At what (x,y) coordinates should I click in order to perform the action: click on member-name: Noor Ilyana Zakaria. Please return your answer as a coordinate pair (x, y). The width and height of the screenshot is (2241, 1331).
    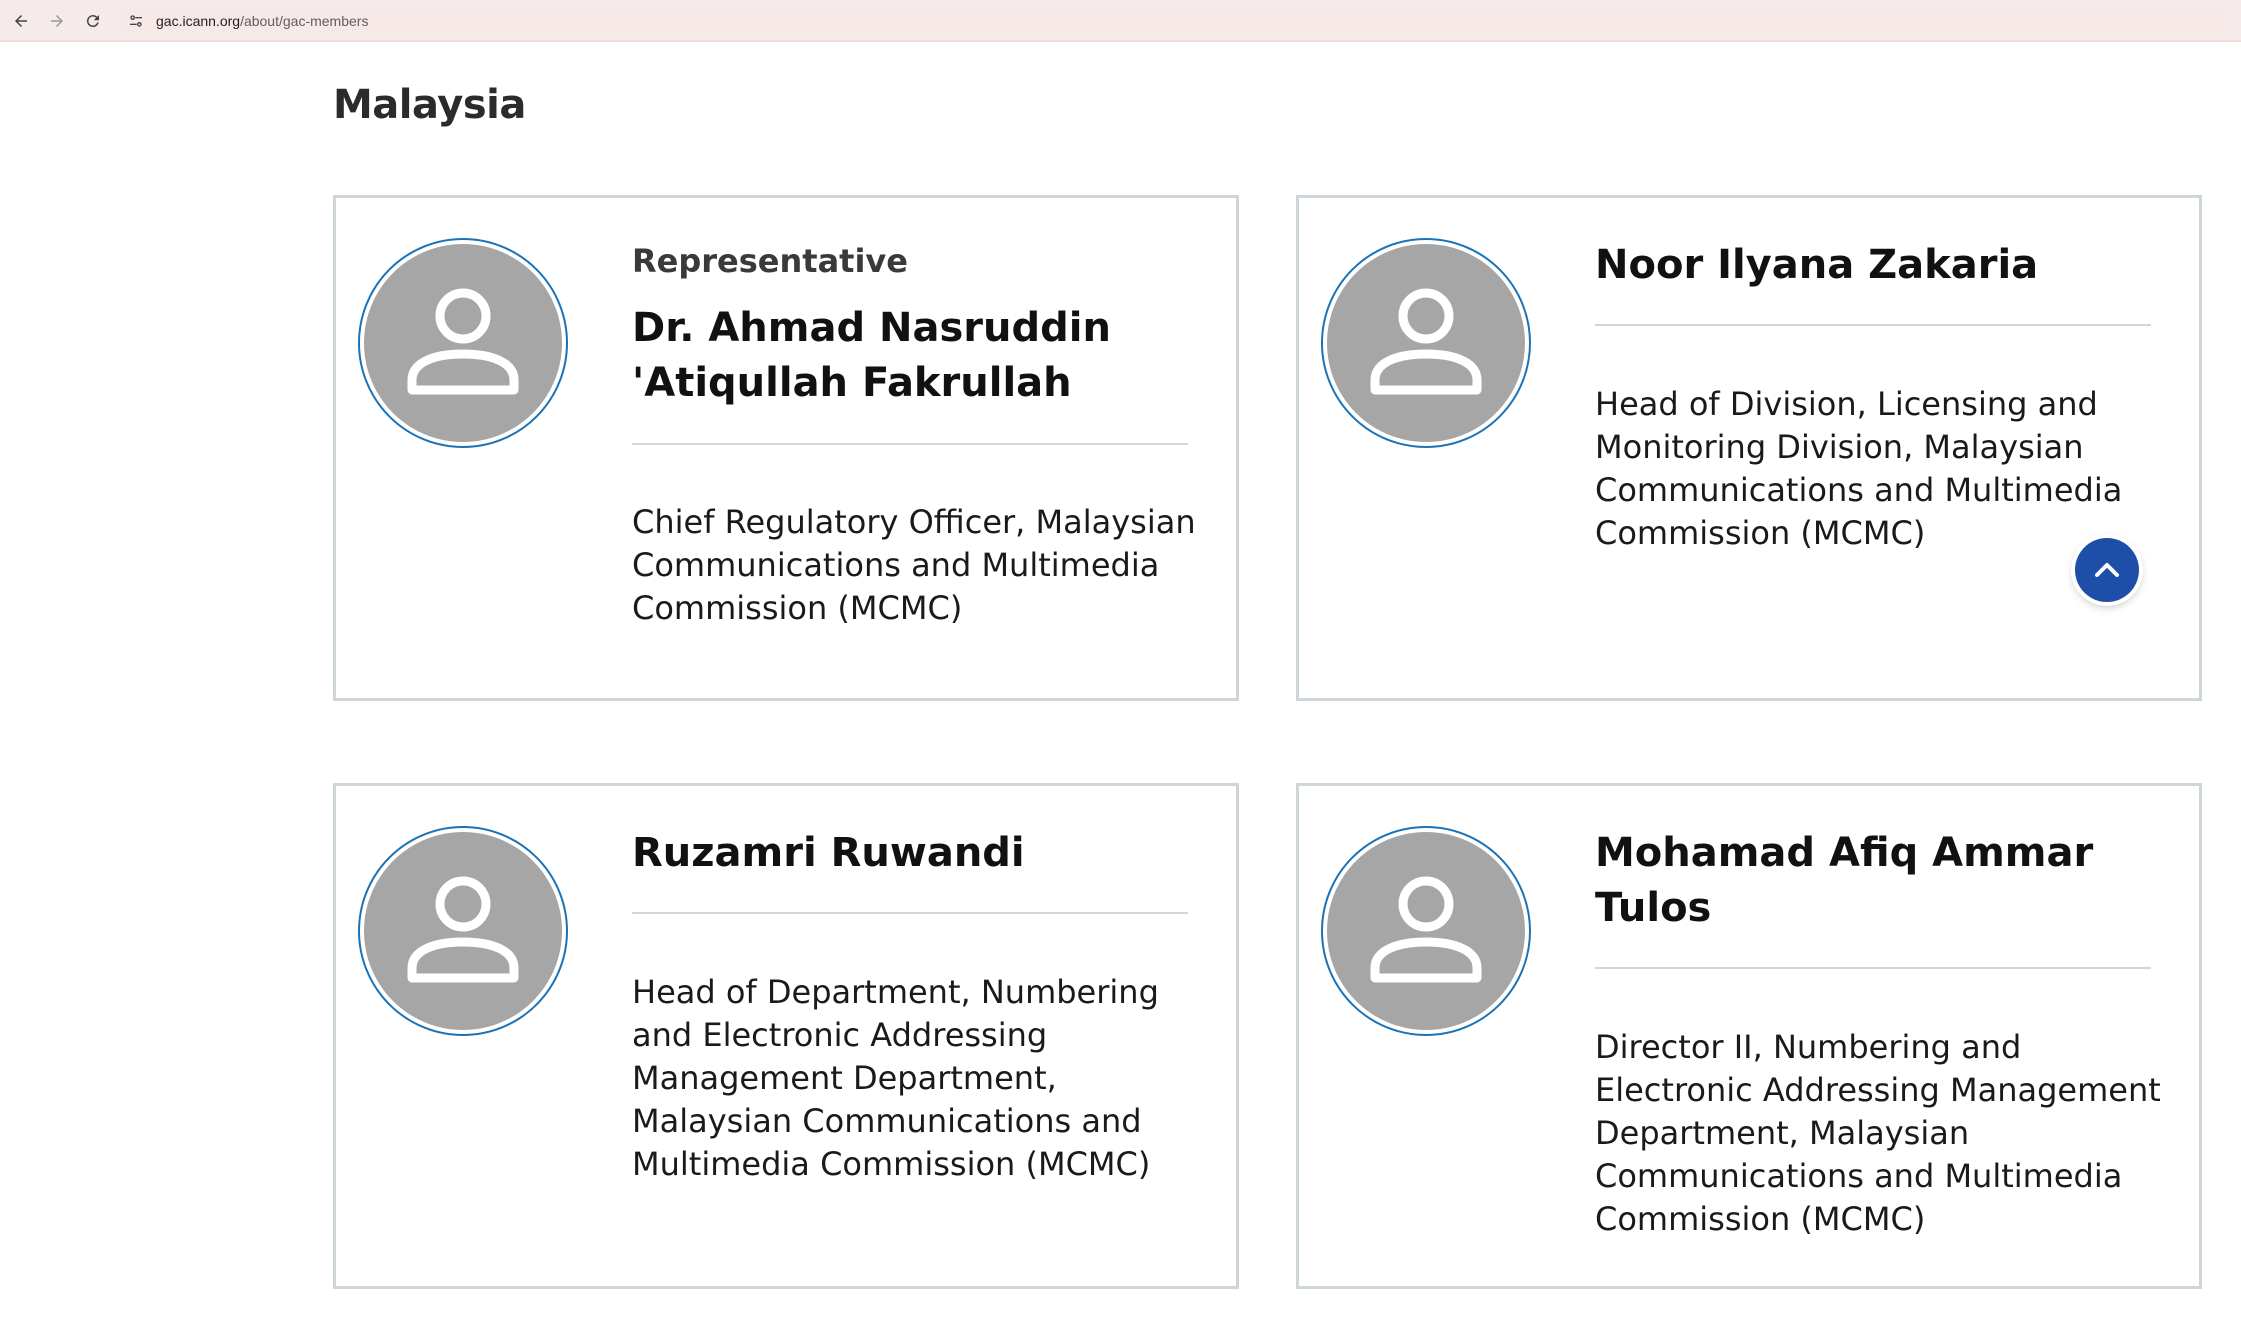
    Looking at the image, I should click on (1817, 265).